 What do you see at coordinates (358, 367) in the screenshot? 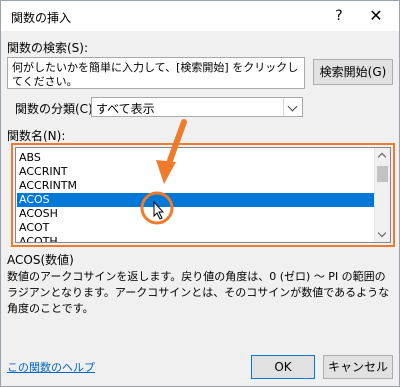
I see `cancel-button: キャンセル` at bounding box center [358, 367].